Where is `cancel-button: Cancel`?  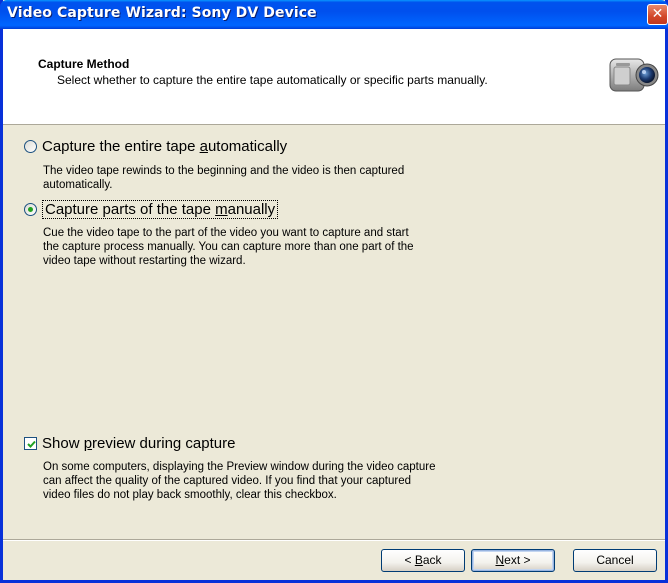 cancel-button: Cancel is located at coordinates (615, 560).